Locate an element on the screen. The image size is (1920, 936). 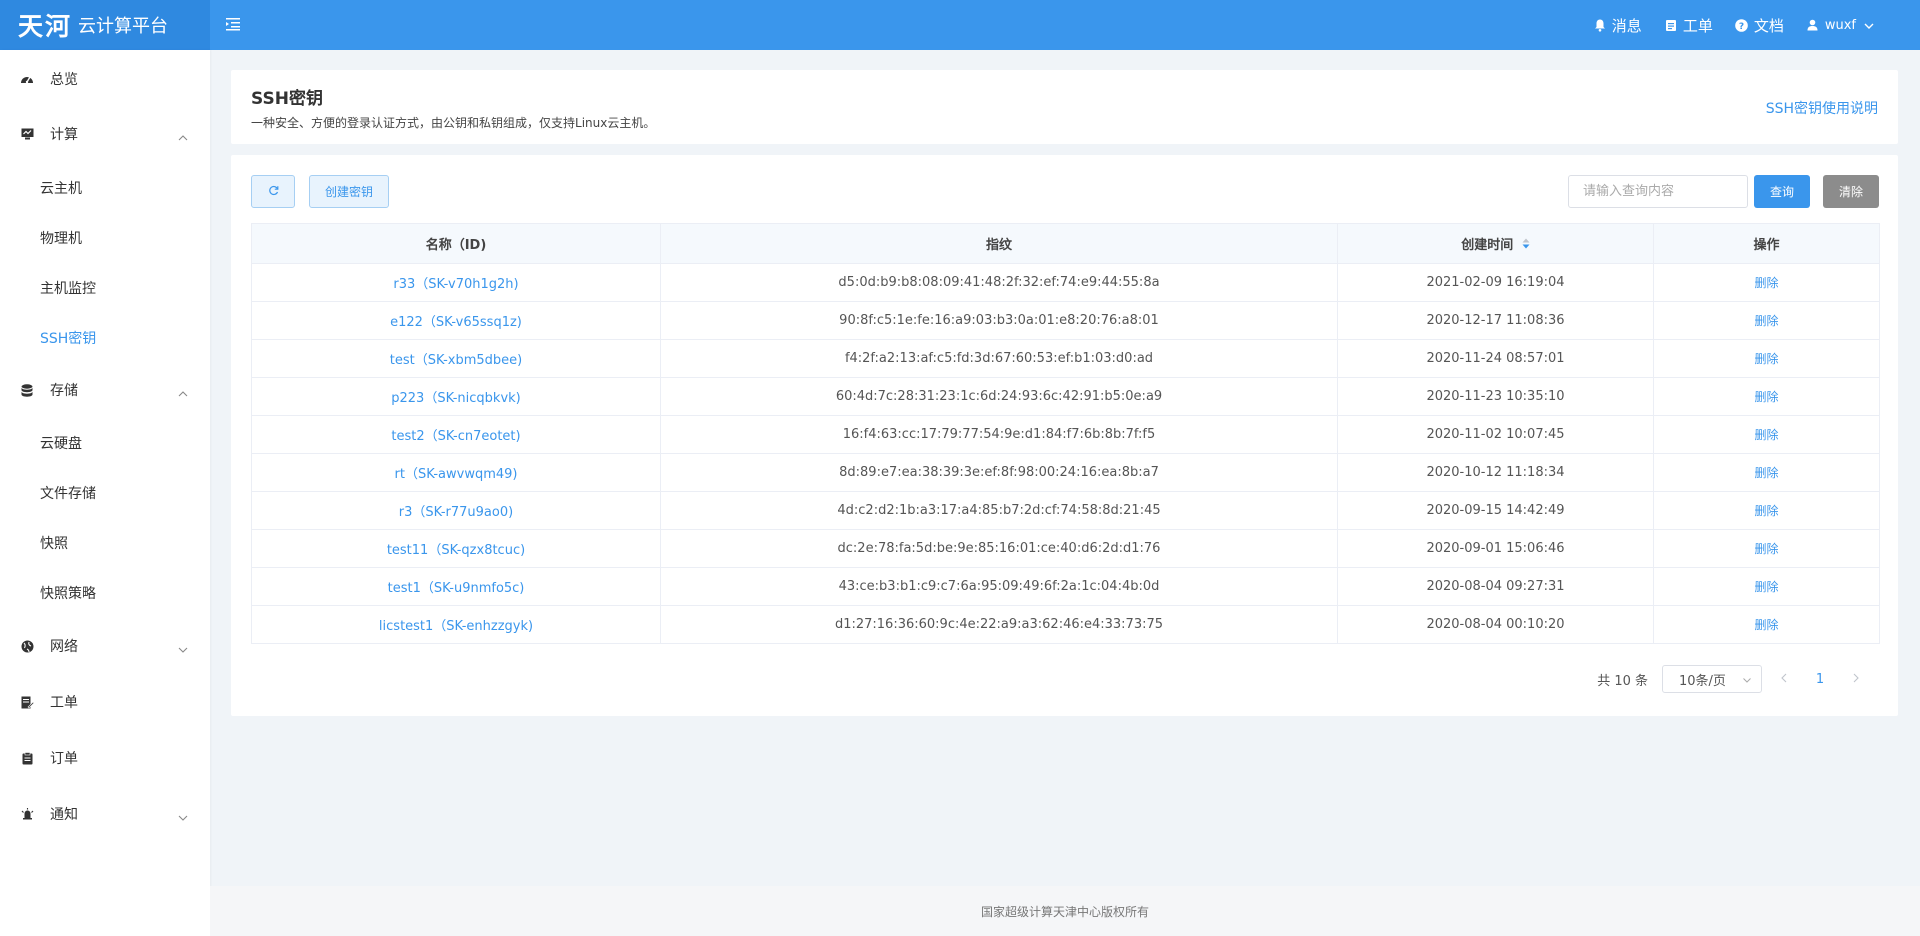
sidebar-item-snapshots: 快照 is located at coordinates (105, 543).